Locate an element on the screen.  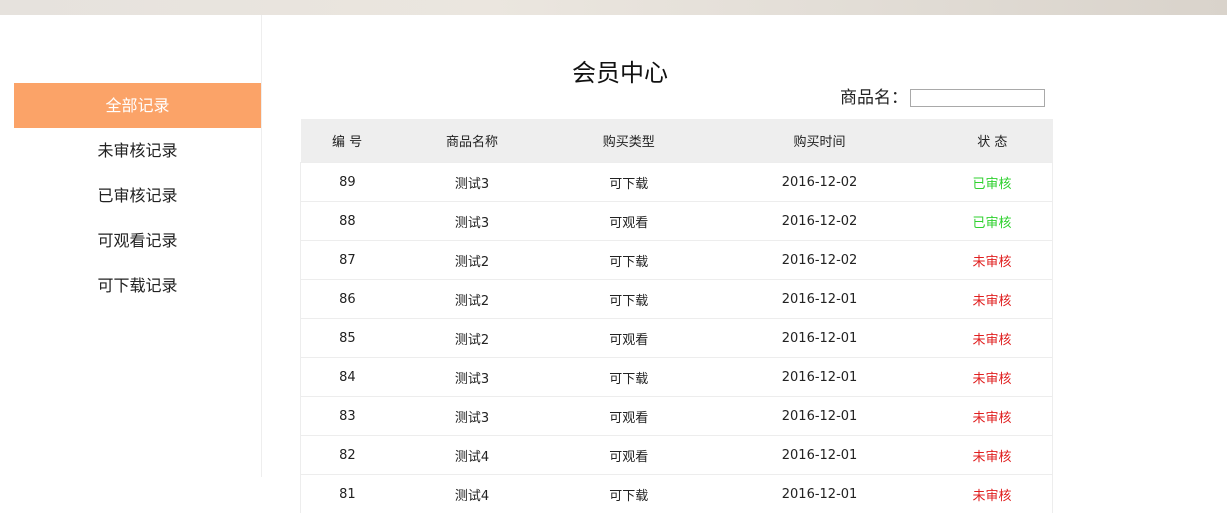
sidebar-item-viewable-records: 可观看记录 is located at coordinates (137, 240).